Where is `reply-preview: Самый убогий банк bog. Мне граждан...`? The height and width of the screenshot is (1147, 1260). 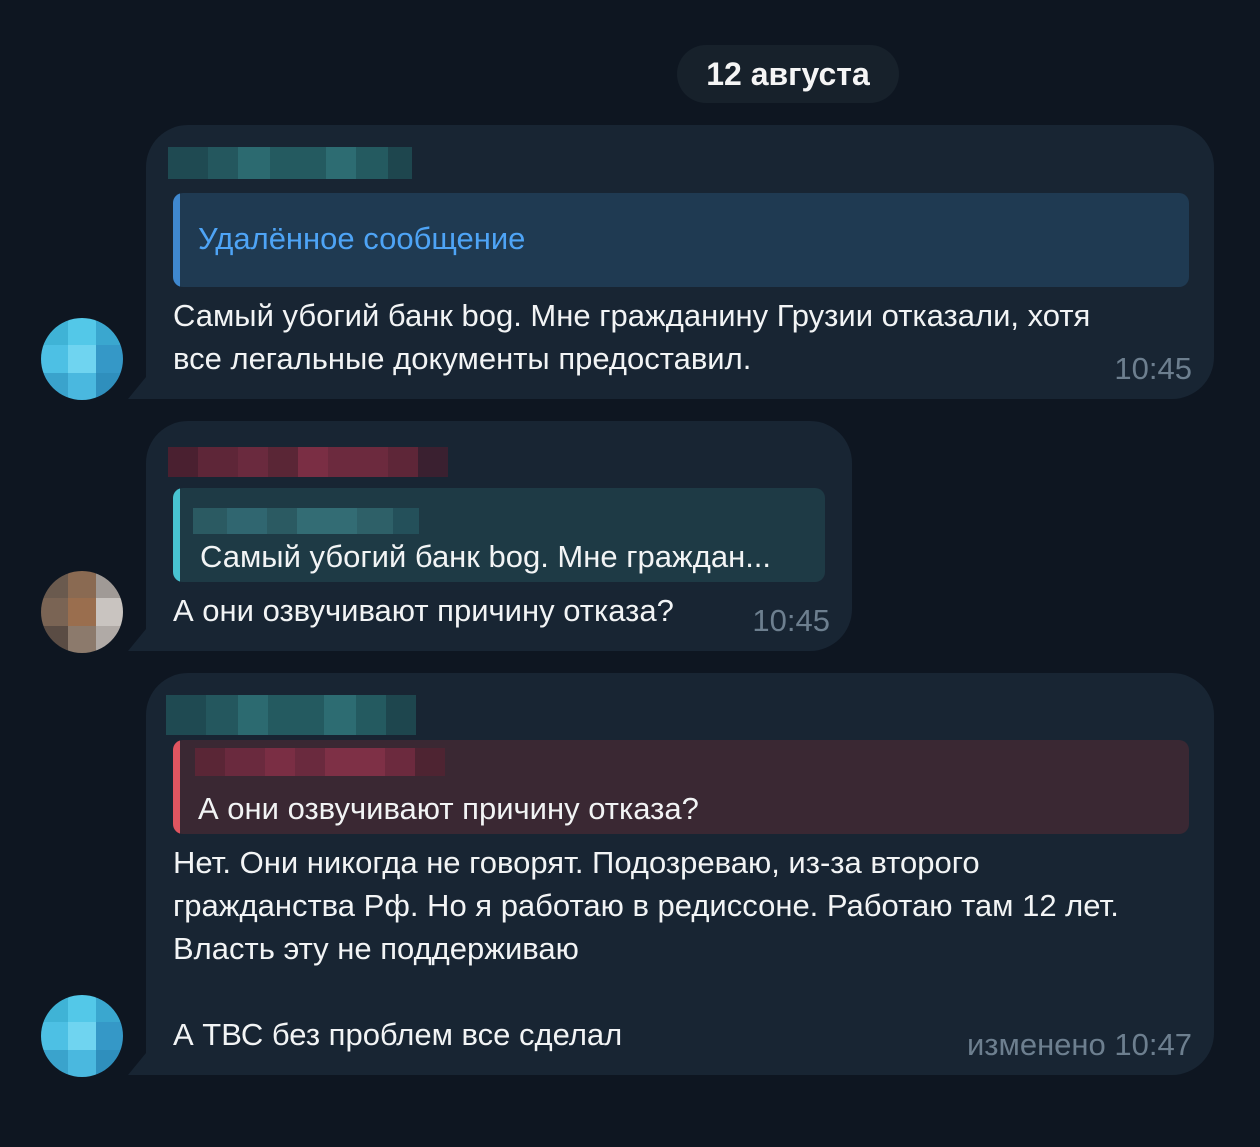
reply-preview: Самый убогий банк bog. Мне граждан... is located at coordinates (499, 535).